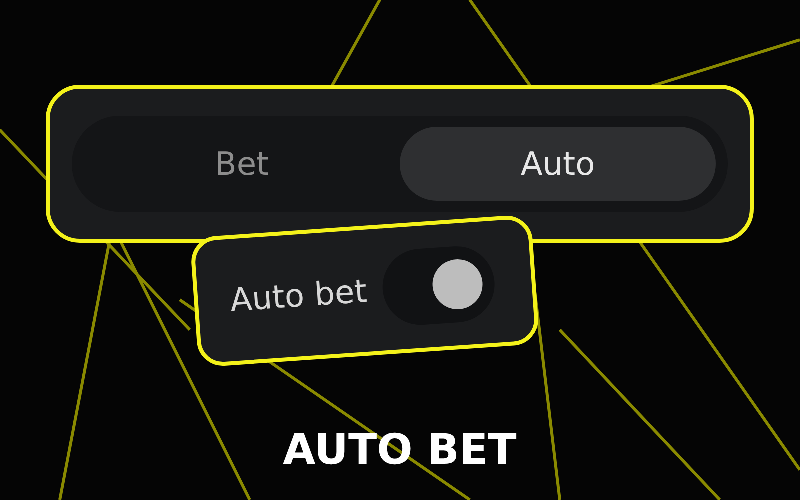 The width and height of the screenshot is (800, 500). What do you see at coordinates (242, 164) in the screenshot?
I see `mode-tab: Bet` at bounding box center [242, 164].